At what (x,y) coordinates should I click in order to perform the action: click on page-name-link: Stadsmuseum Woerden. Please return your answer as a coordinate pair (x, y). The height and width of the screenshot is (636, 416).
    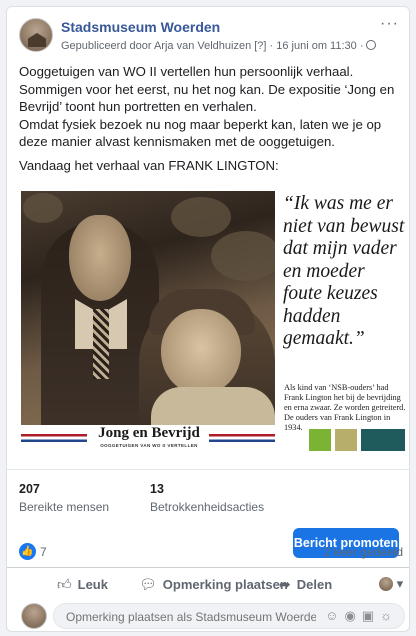
    Looking at the image, I should click on (140, 27).